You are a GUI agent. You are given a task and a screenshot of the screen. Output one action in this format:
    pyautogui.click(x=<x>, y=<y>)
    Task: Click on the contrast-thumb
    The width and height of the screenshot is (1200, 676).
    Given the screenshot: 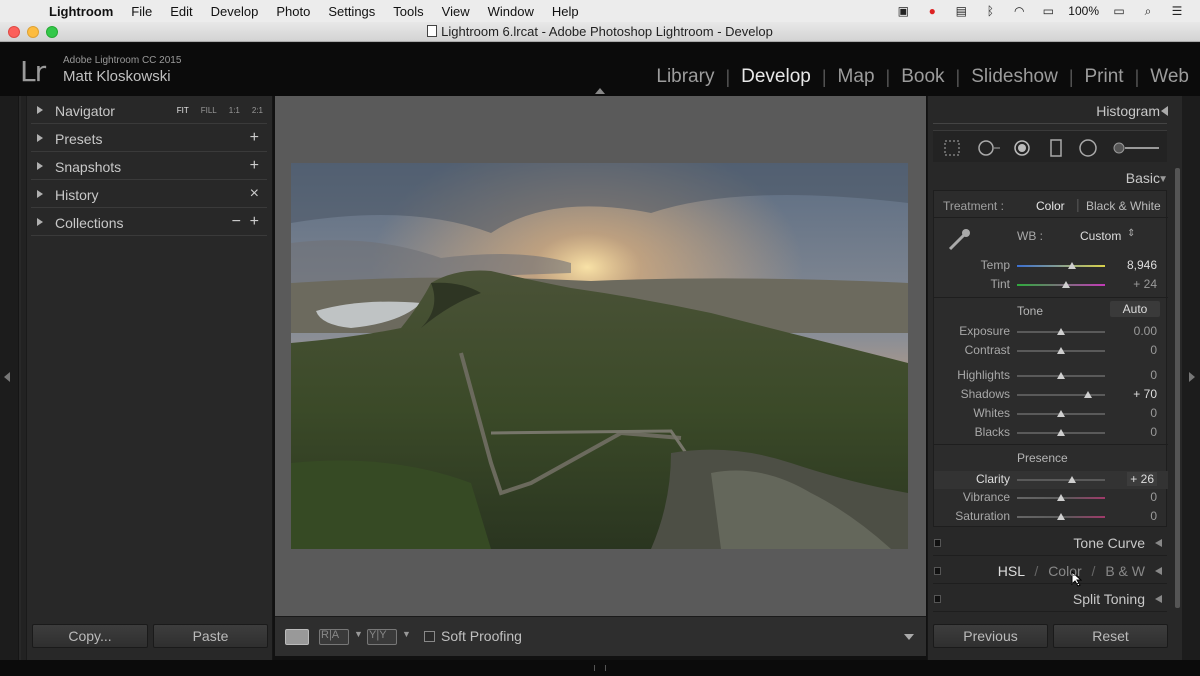 What is the action you would take?
    pyautogui.click(x=1061, y=350)
    